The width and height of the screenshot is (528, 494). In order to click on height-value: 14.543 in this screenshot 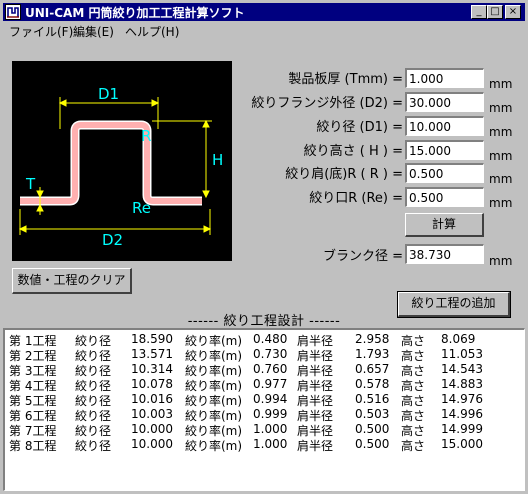, I will do `click(462, 369)`.